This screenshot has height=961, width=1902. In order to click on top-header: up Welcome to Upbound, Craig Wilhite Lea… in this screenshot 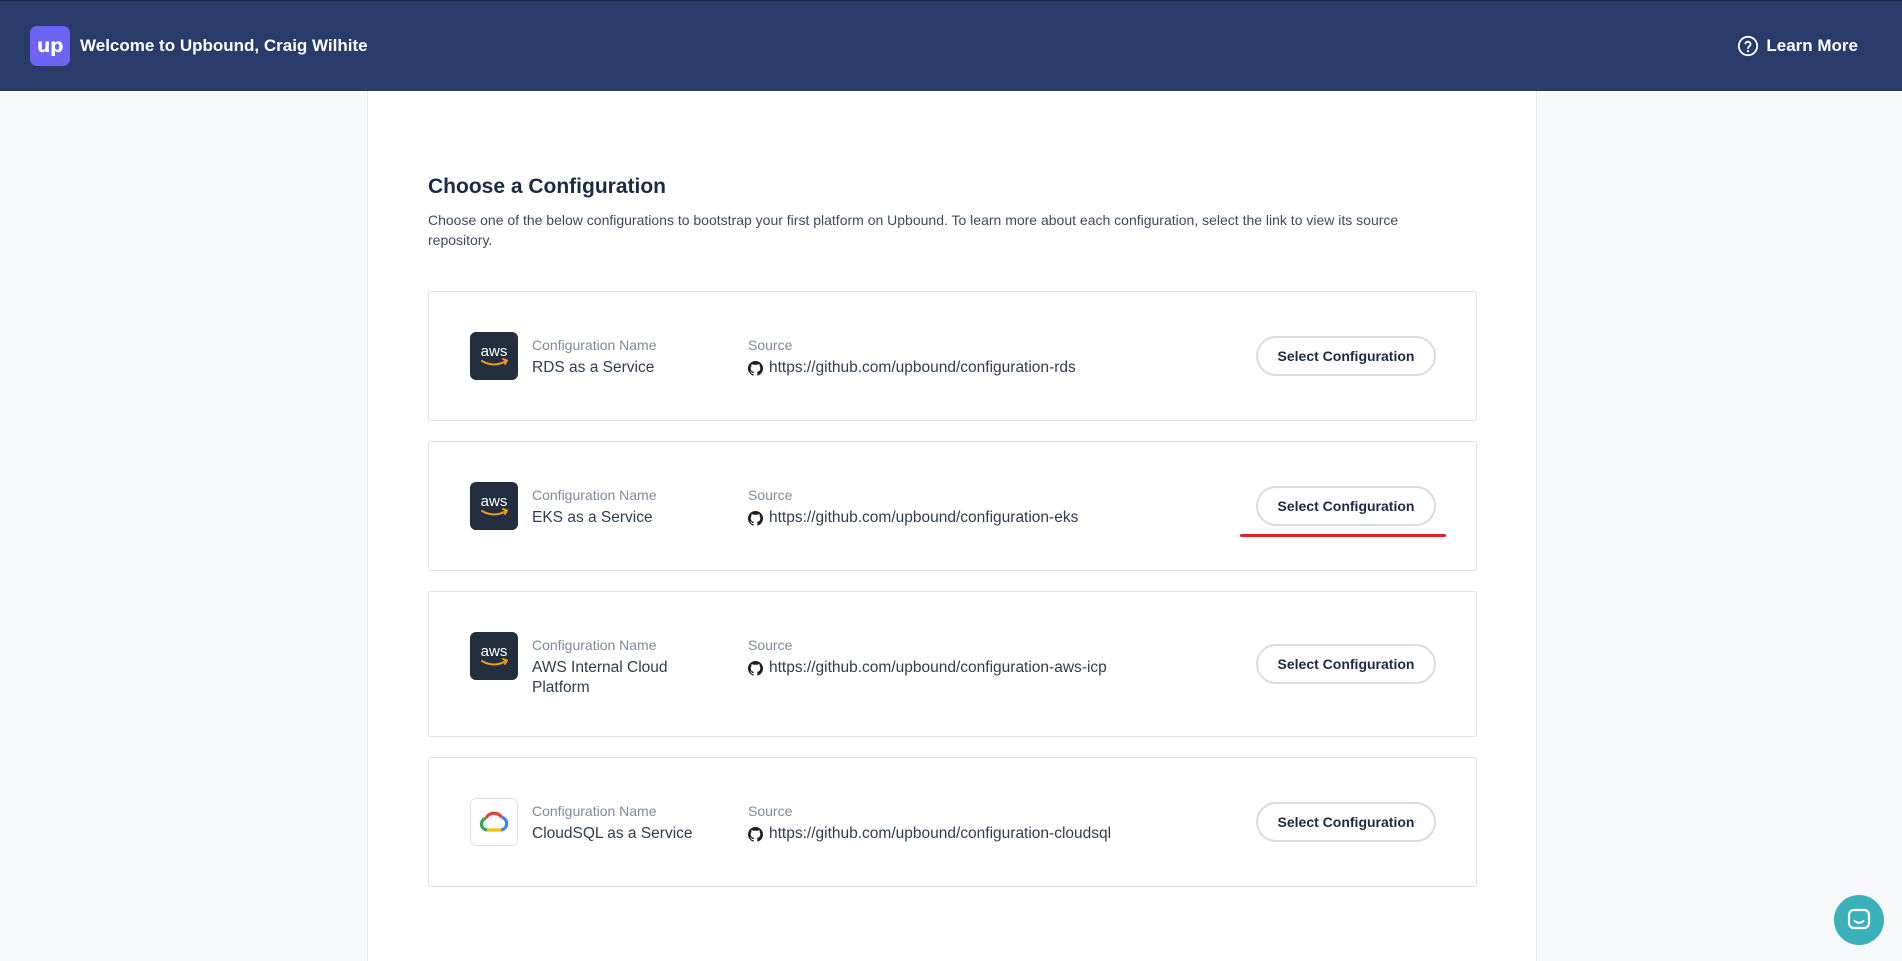, I will do `click(951, 45)`.